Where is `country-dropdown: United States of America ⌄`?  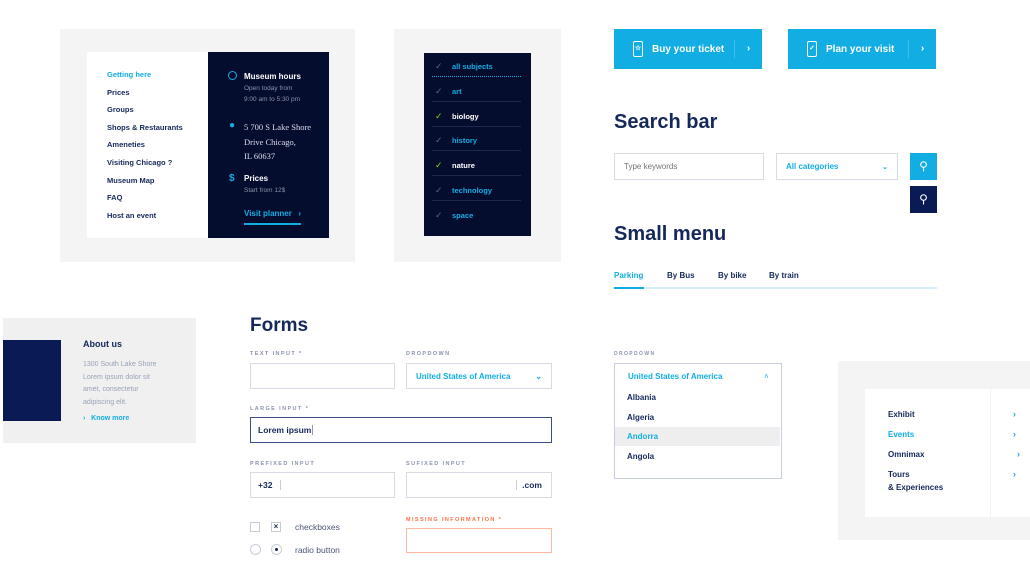
country-dropdown: United States of America ⌄ is located at coordinates (479, 376).